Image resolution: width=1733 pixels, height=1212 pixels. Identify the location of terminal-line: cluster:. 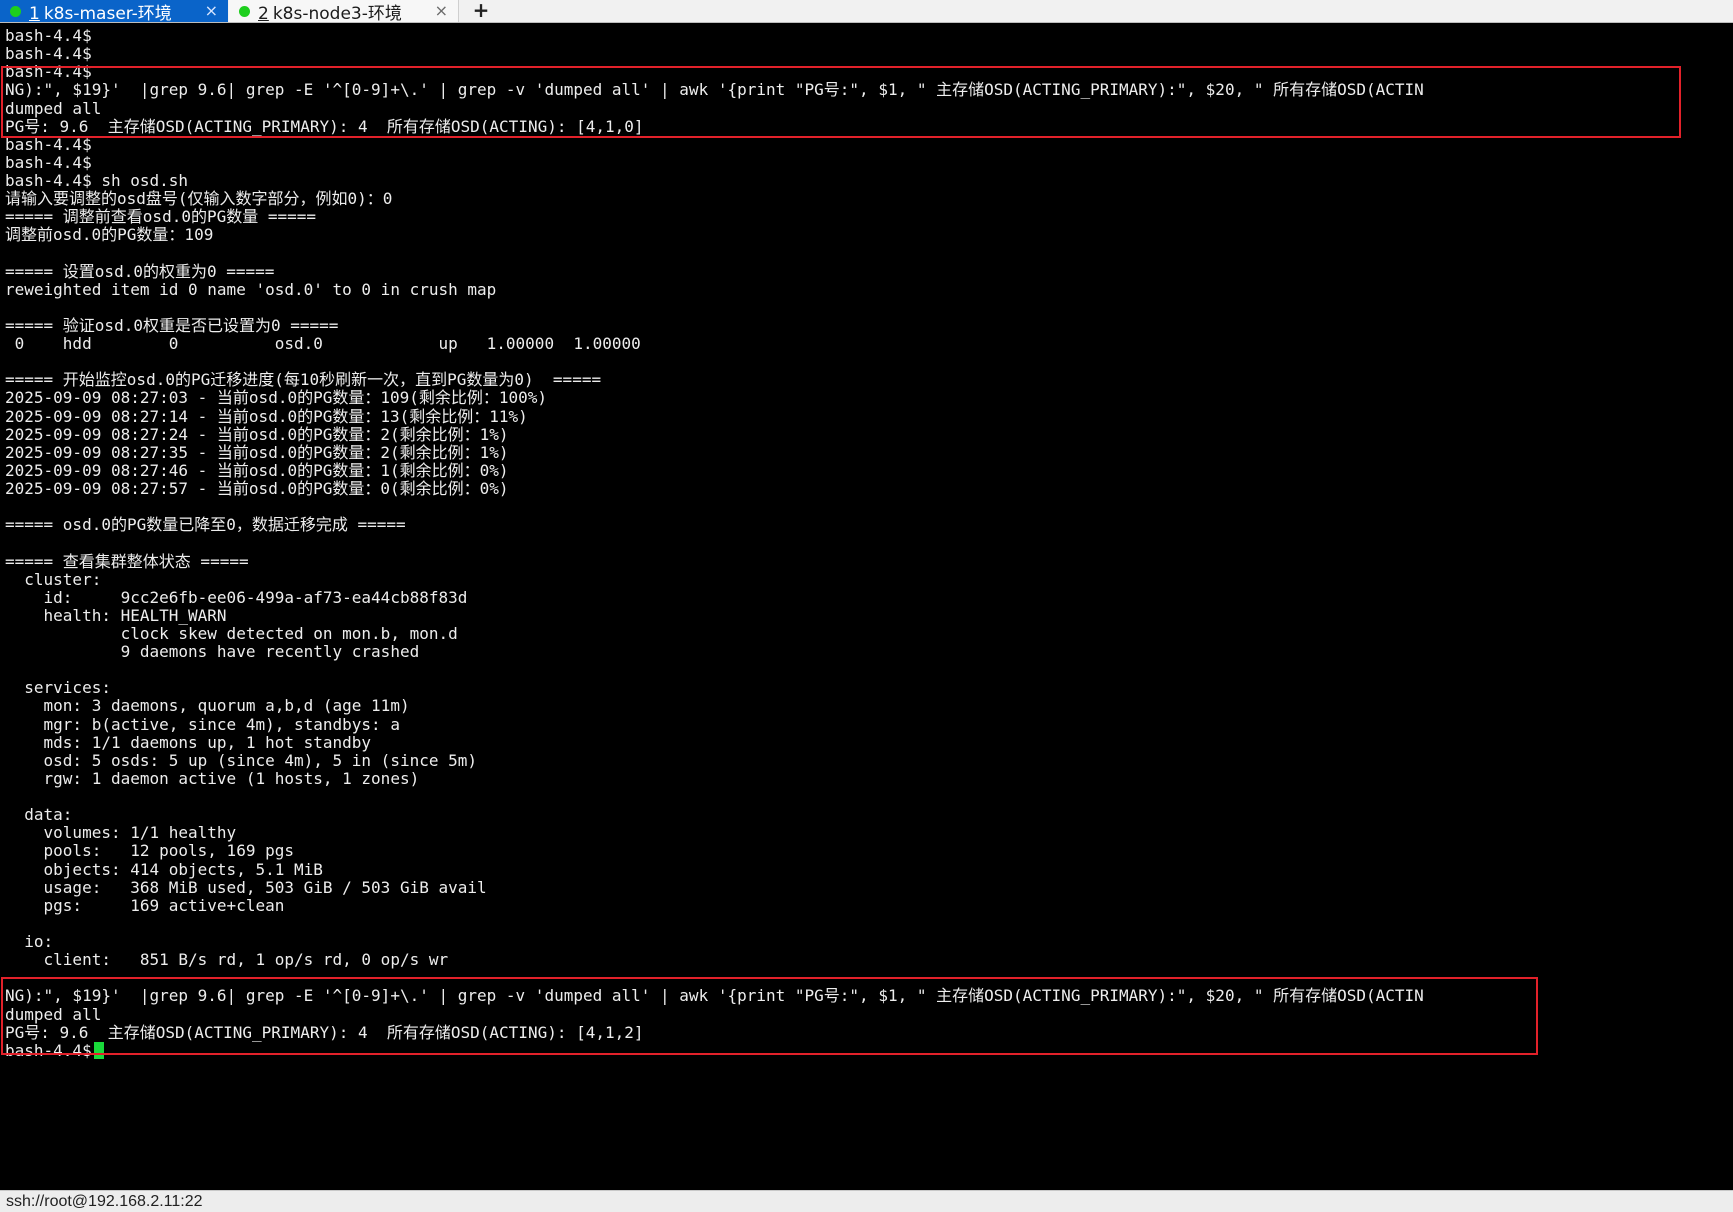
(53, 580).